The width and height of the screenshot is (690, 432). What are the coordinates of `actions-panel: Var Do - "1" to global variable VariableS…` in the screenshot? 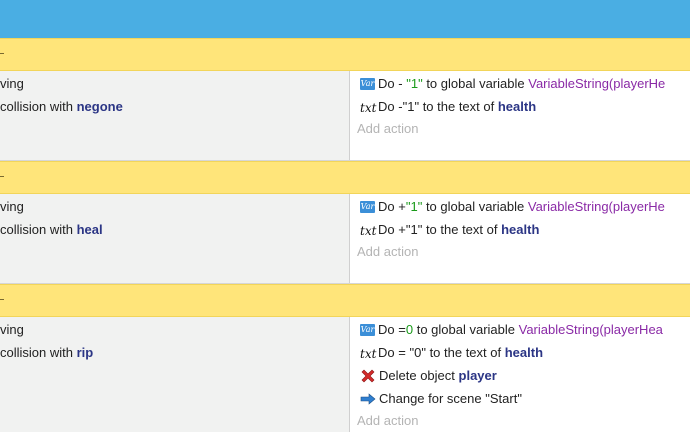 It's located at (520, 115).